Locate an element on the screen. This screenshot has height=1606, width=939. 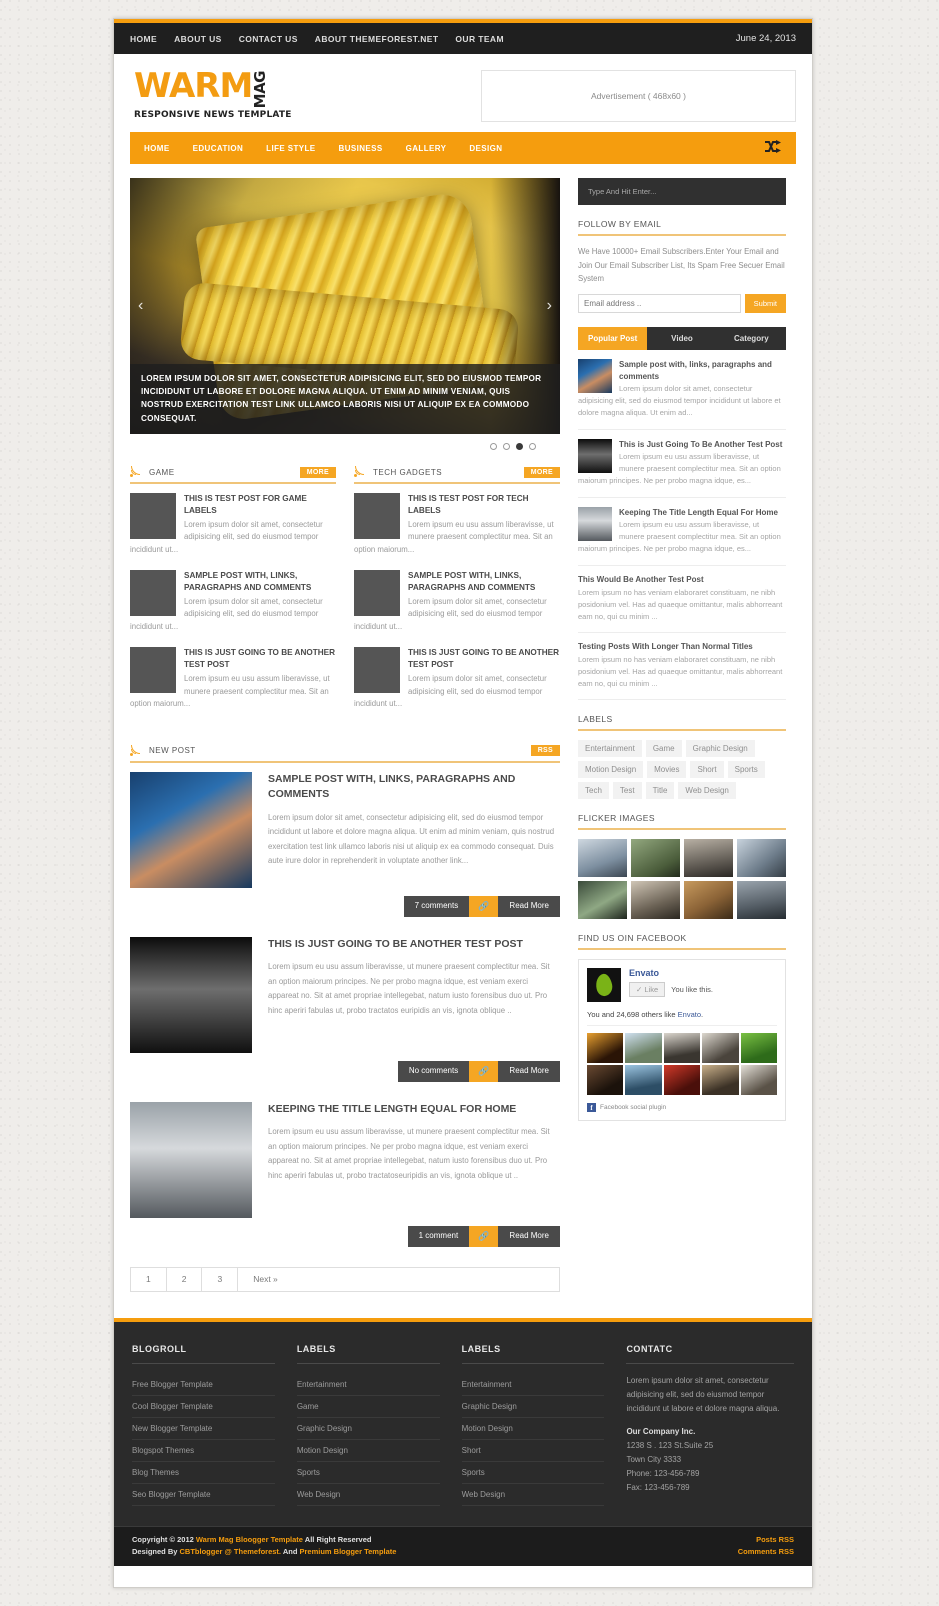
top-nav-link-2: CONTACT US is located at coordinates (268, 39).